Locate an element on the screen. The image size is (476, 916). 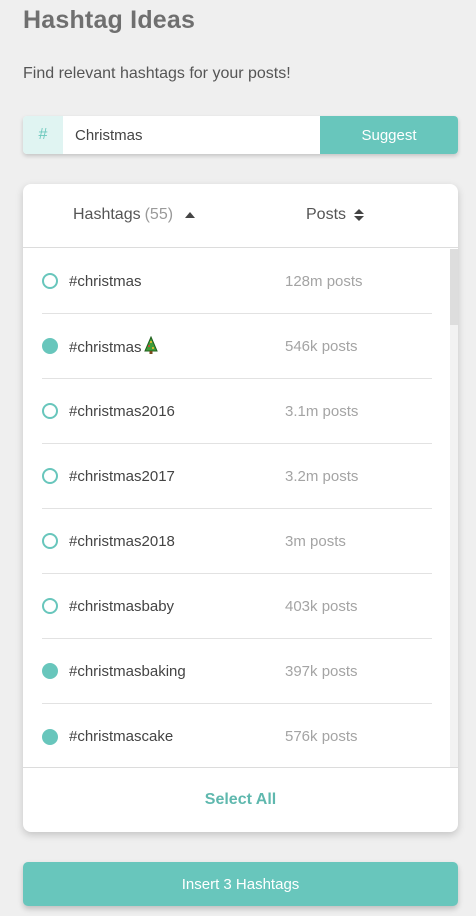
post-count: 403k posts is located at coordinates (321, 606).